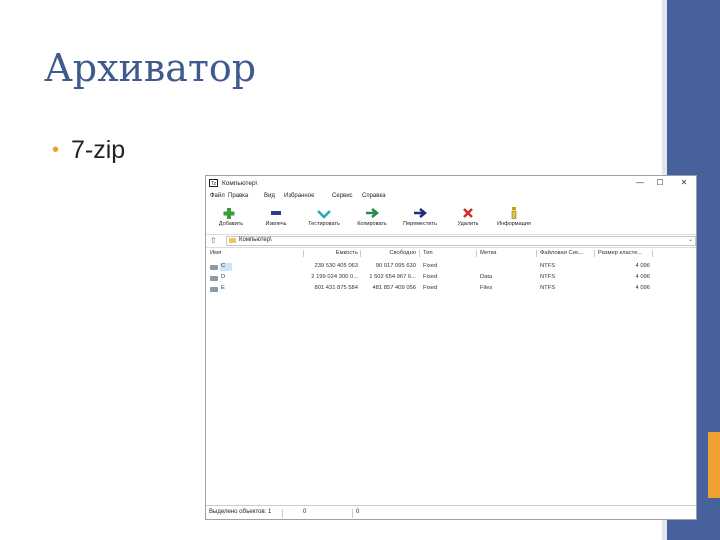 The height and width of the screenshot is (540, 720). What do you see at coordinates (231, 224) in the screenshot?
I see `toolbar-add-label: Добавить` at bounding box center [231, 224].